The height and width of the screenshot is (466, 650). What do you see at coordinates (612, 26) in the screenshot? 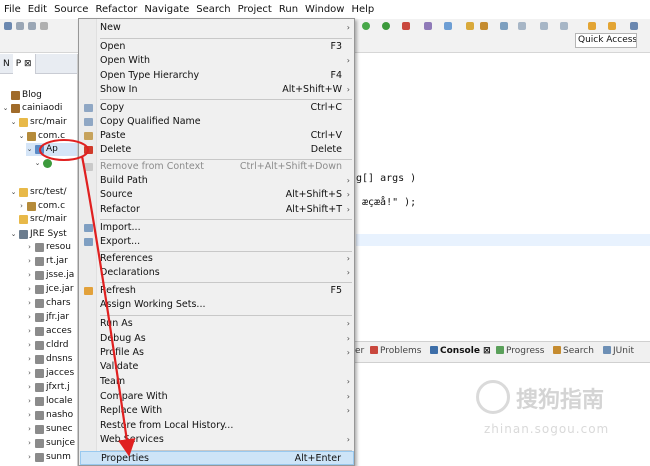
I see `forward-icon` at bounding box center [612, 26].